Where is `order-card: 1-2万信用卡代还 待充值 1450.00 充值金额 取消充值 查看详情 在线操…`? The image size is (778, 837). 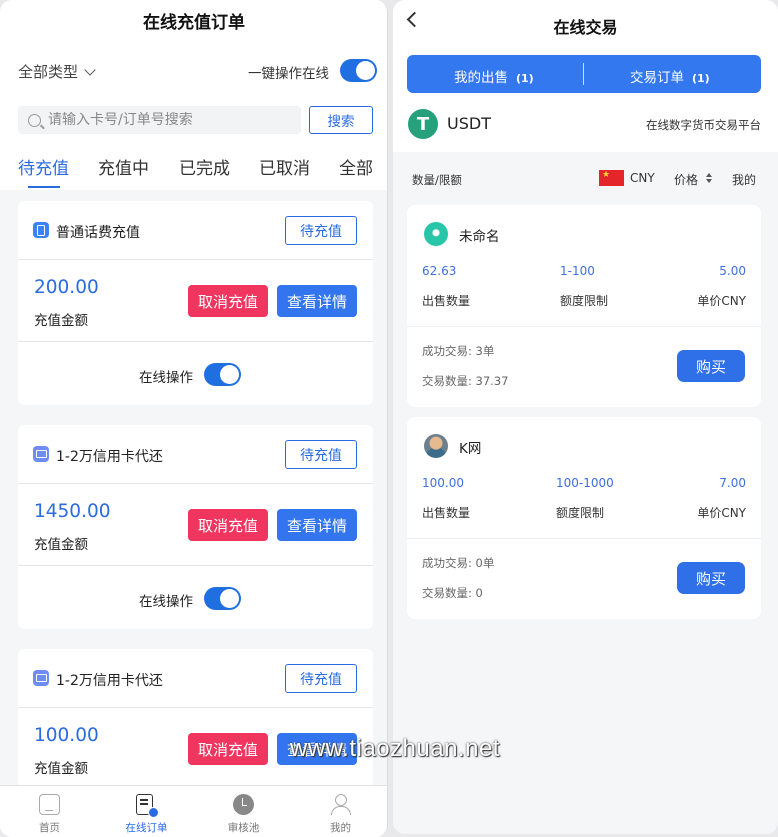 order-card: 1-2万信用卡代还 待充值 1450.00 充值金额 取消充值 查看详情 在线操… is located at coordinates (195, 527).